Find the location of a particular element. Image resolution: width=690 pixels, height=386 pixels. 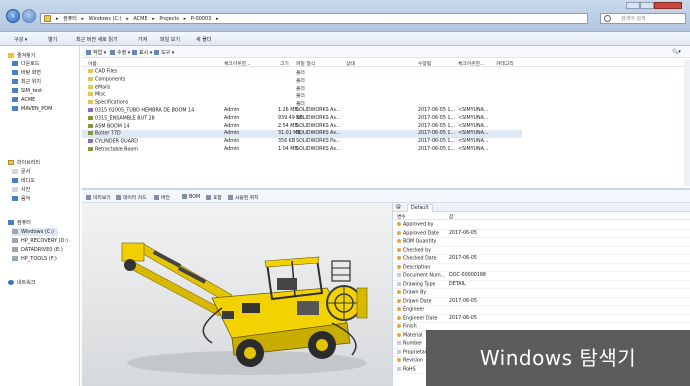

open-button: 열기 is located at coordinates (52, 39).